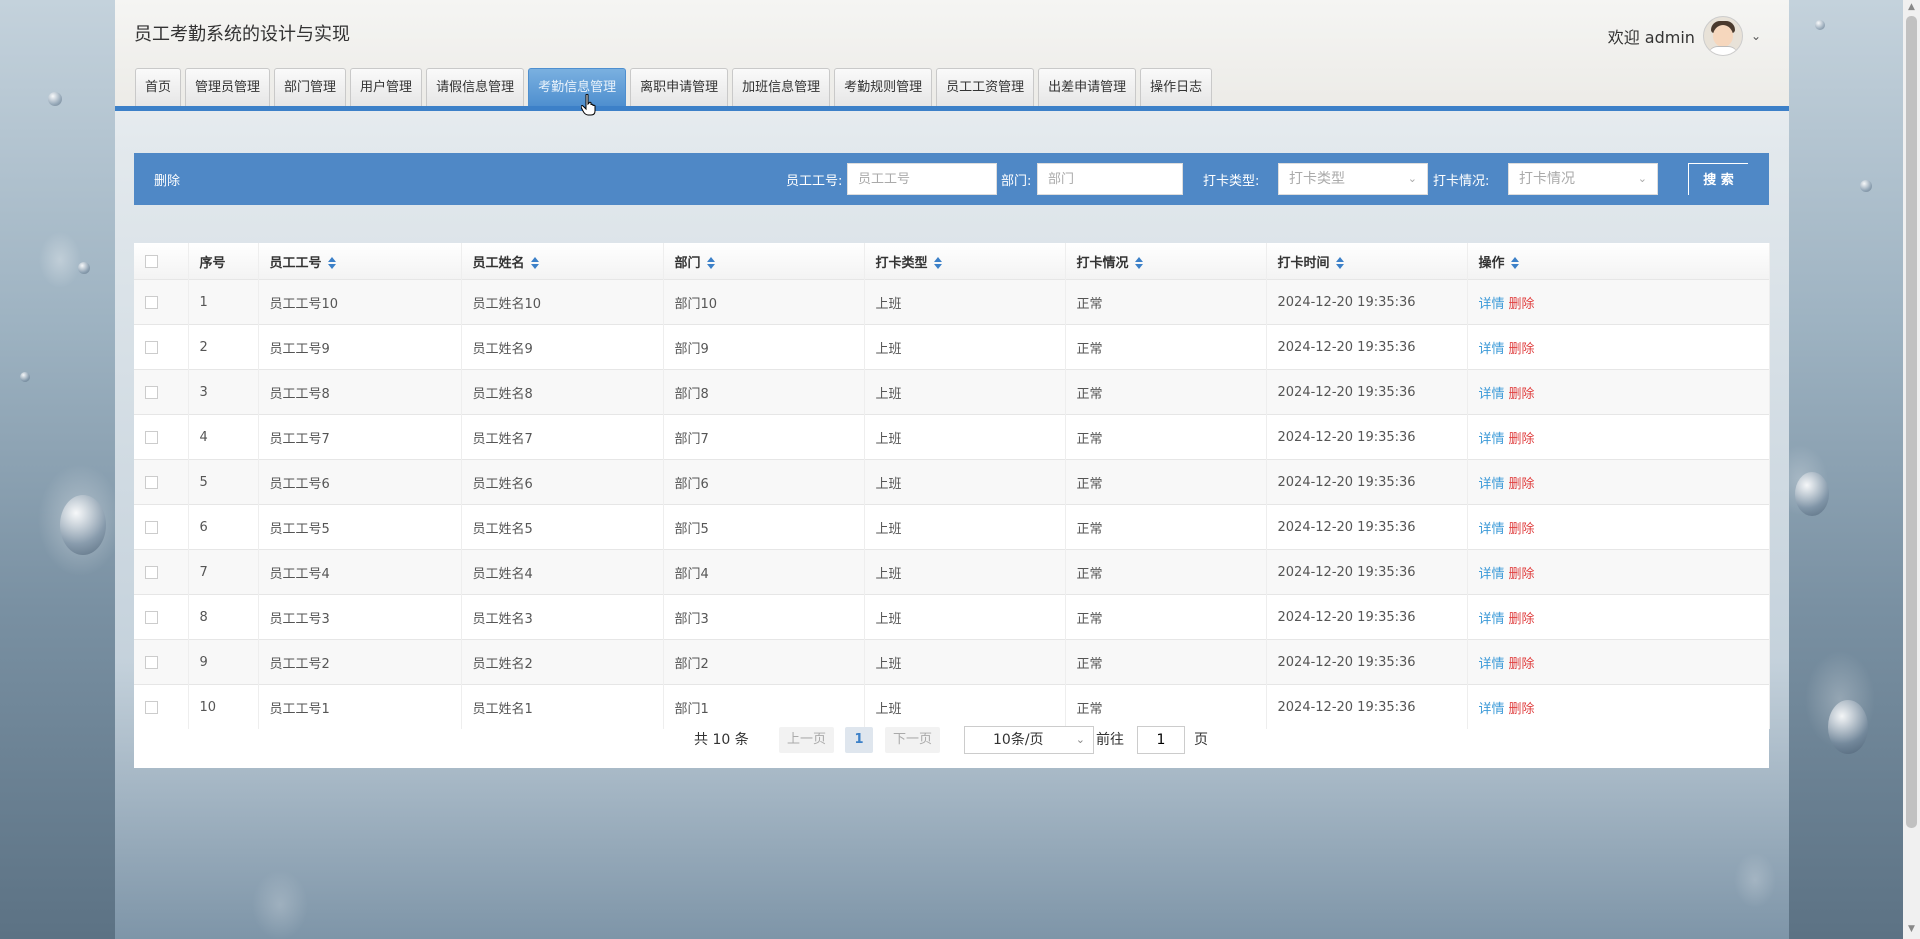  What do you see at coordinates (1166, 261) in the screenshot?
I see `column-header: 打卡情况` at bounding box center [1166, 261].